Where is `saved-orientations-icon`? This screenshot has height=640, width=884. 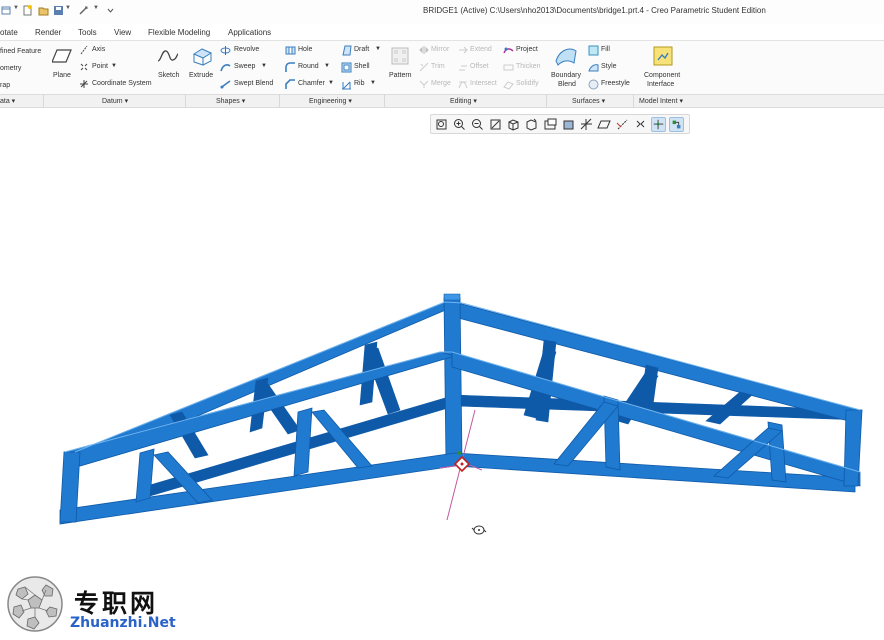
saved-orientations-icon is located at coordinates (531, 124).